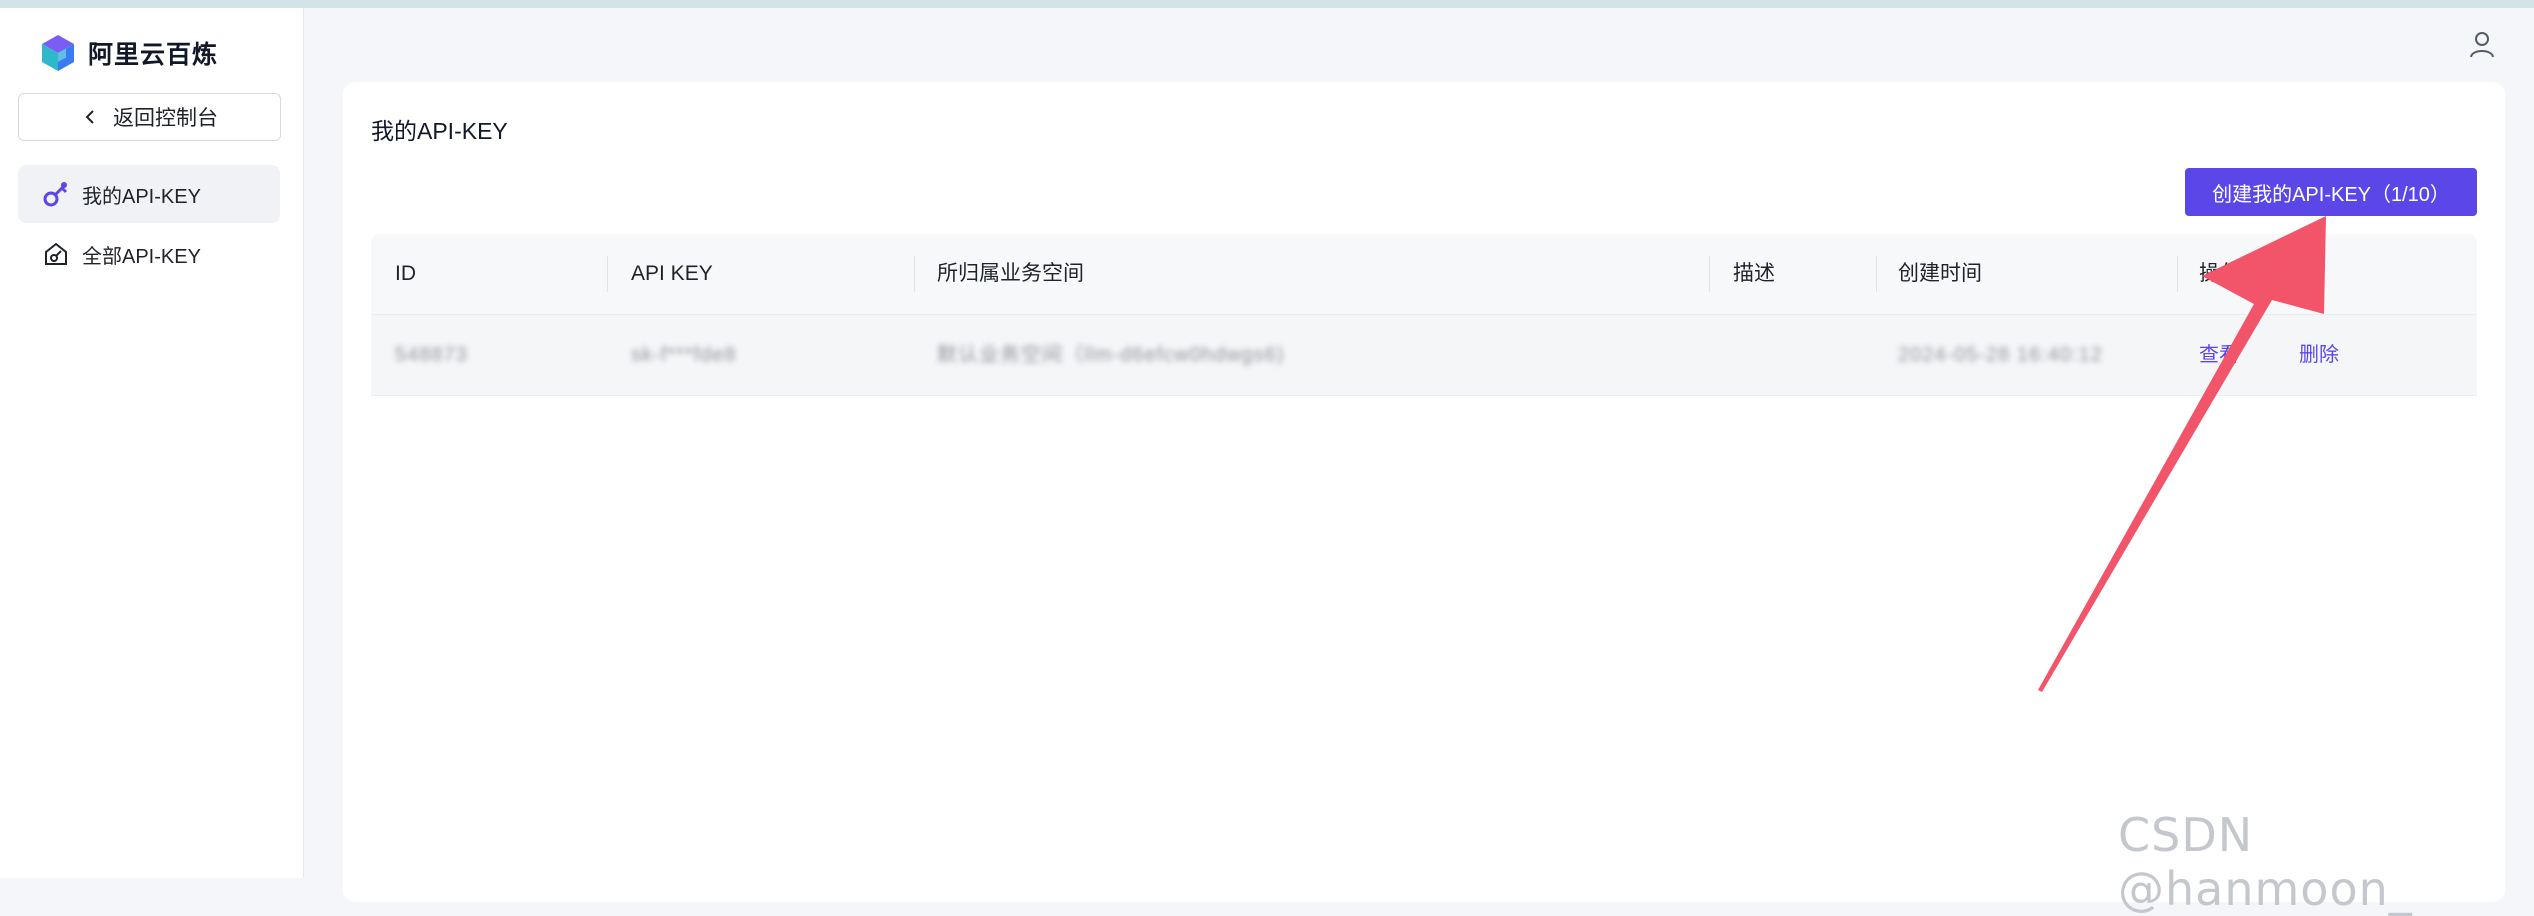  What do you see at coordinates (55, 194) in the screenshot?
I see `key-icon` at bounding box center [55, 194].